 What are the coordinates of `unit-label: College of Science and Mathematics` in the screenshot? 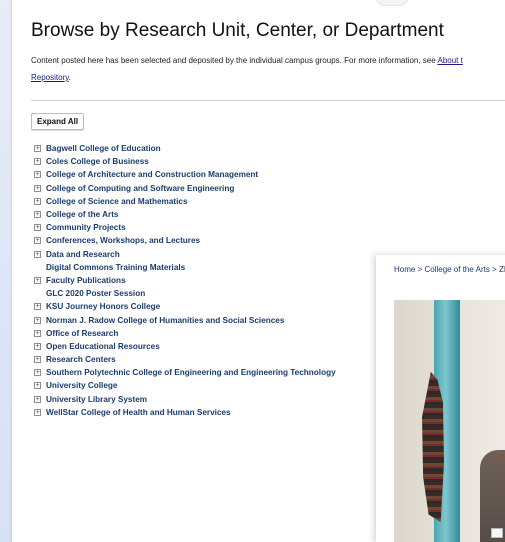 It's located at (117, 201).